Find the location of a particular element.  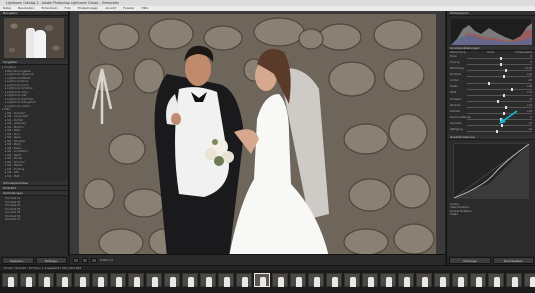

slider-label: Schwarz is located at coordinates (455, 99).